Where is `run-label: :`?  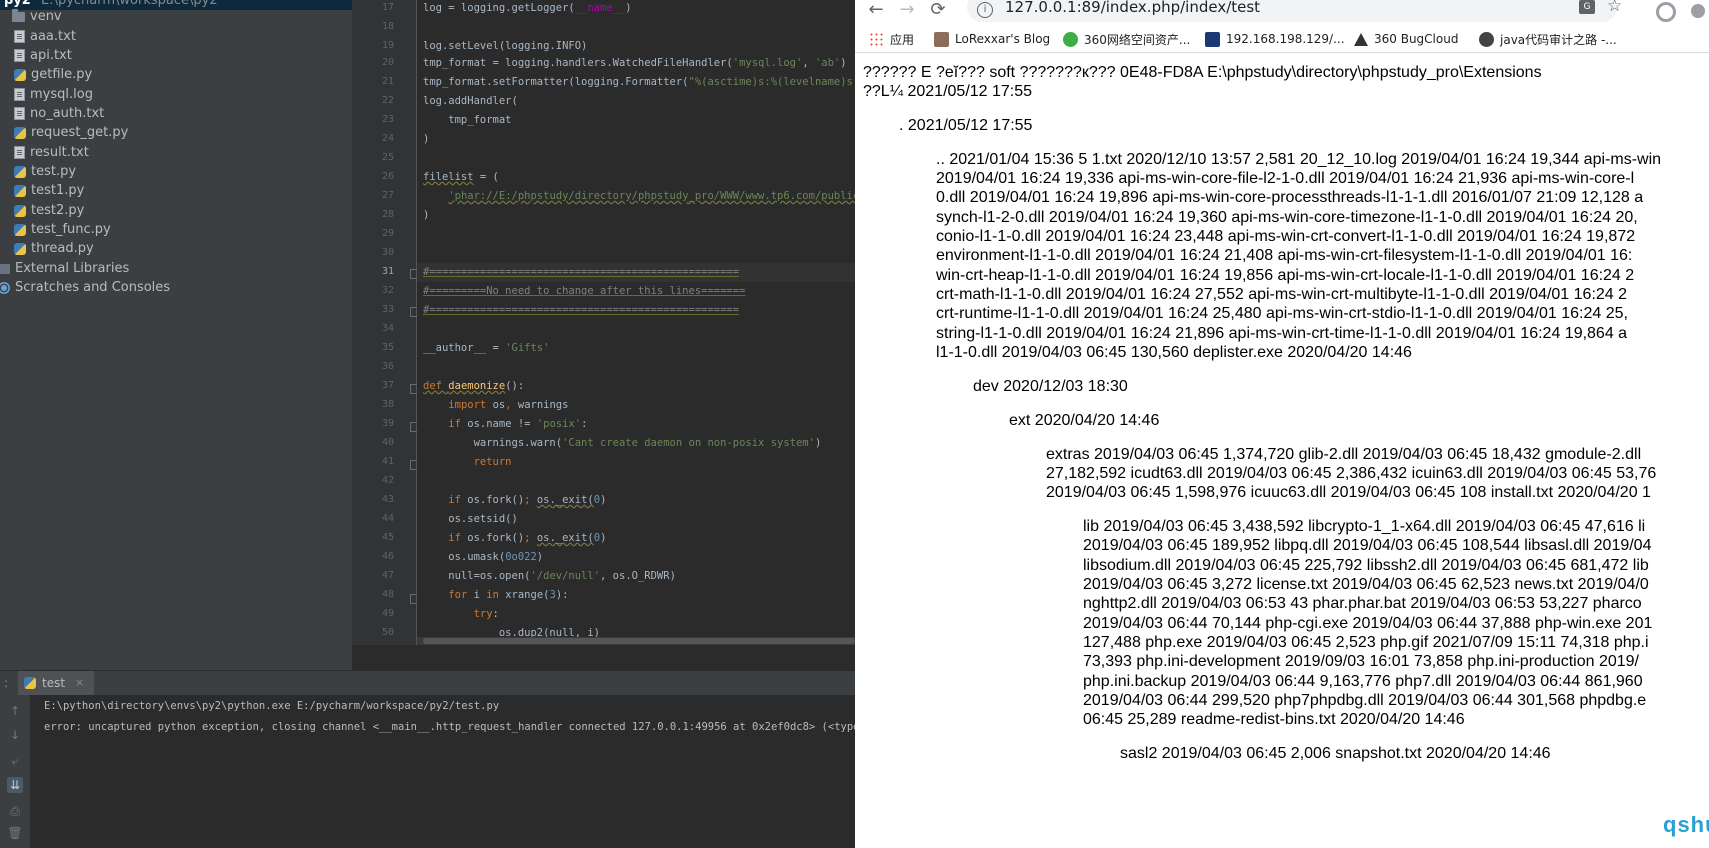 run-label: : is located at coordinates (6, 683).